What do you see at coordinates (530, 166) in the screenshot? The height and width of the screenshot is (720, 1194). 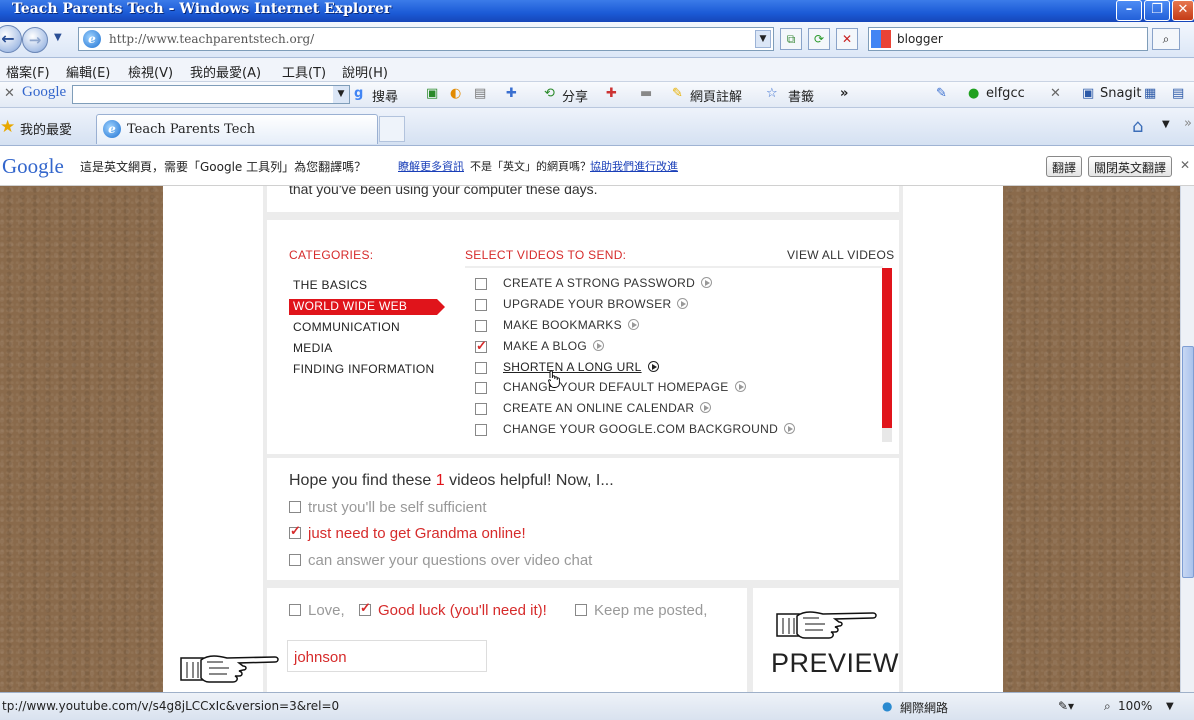 I see `not-english-text: 不是「英文」的網頁嗎？` at bounding box center [530, 166].